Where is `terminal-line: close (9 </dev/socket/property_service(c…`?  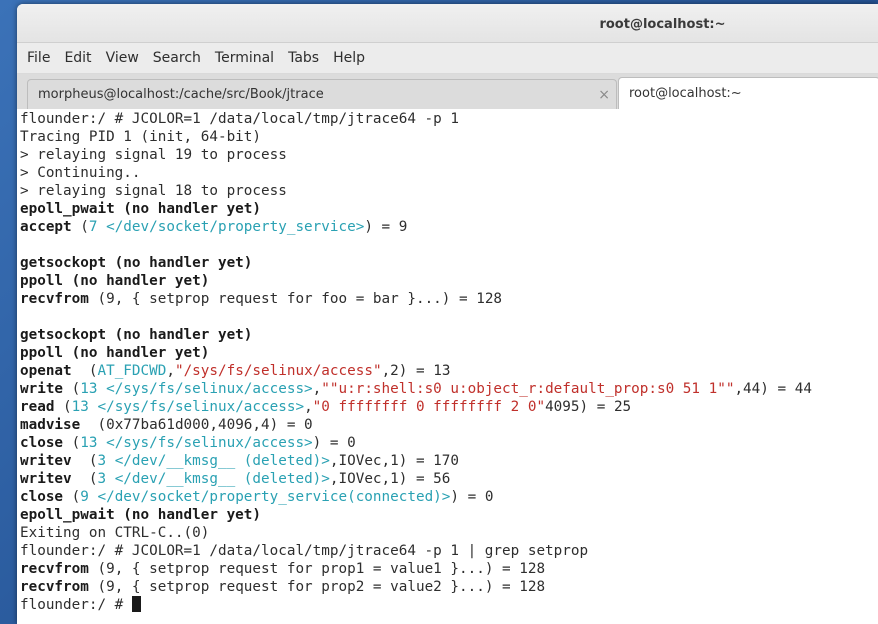
terminal-line: close (9 </dev/socket/property_service(c… is located at coordinates (449, 497).